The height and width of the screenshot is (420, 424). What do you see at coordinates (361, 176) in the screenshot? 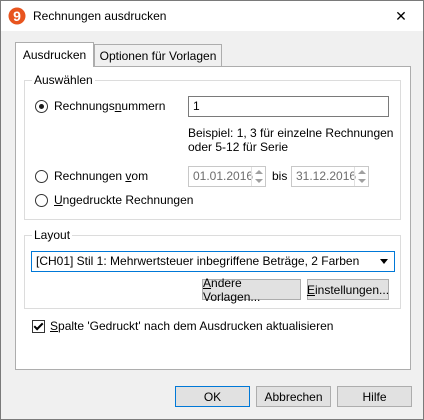
I see `date-to-spinner` at bounding box center [361, 176].